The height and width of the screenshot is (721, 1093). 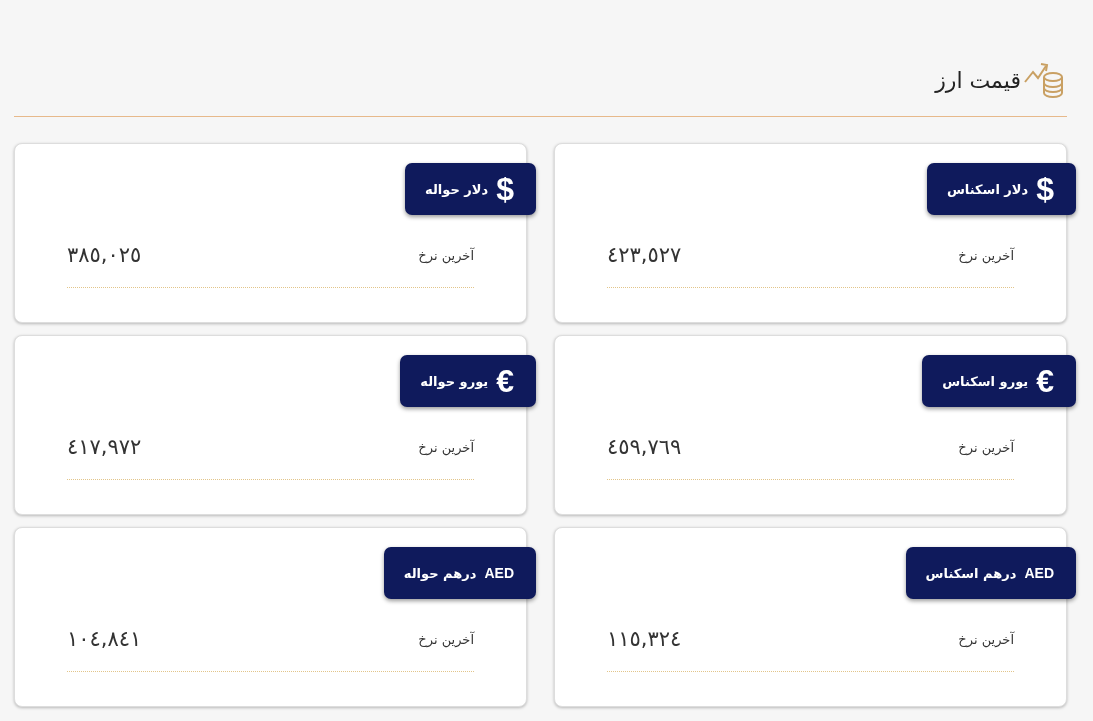 What do you see at coordinates (644, 447) in the screenshot?
I see `rate-value: ٤٥٩,٧٦٩` at bounding box center [644, 447].